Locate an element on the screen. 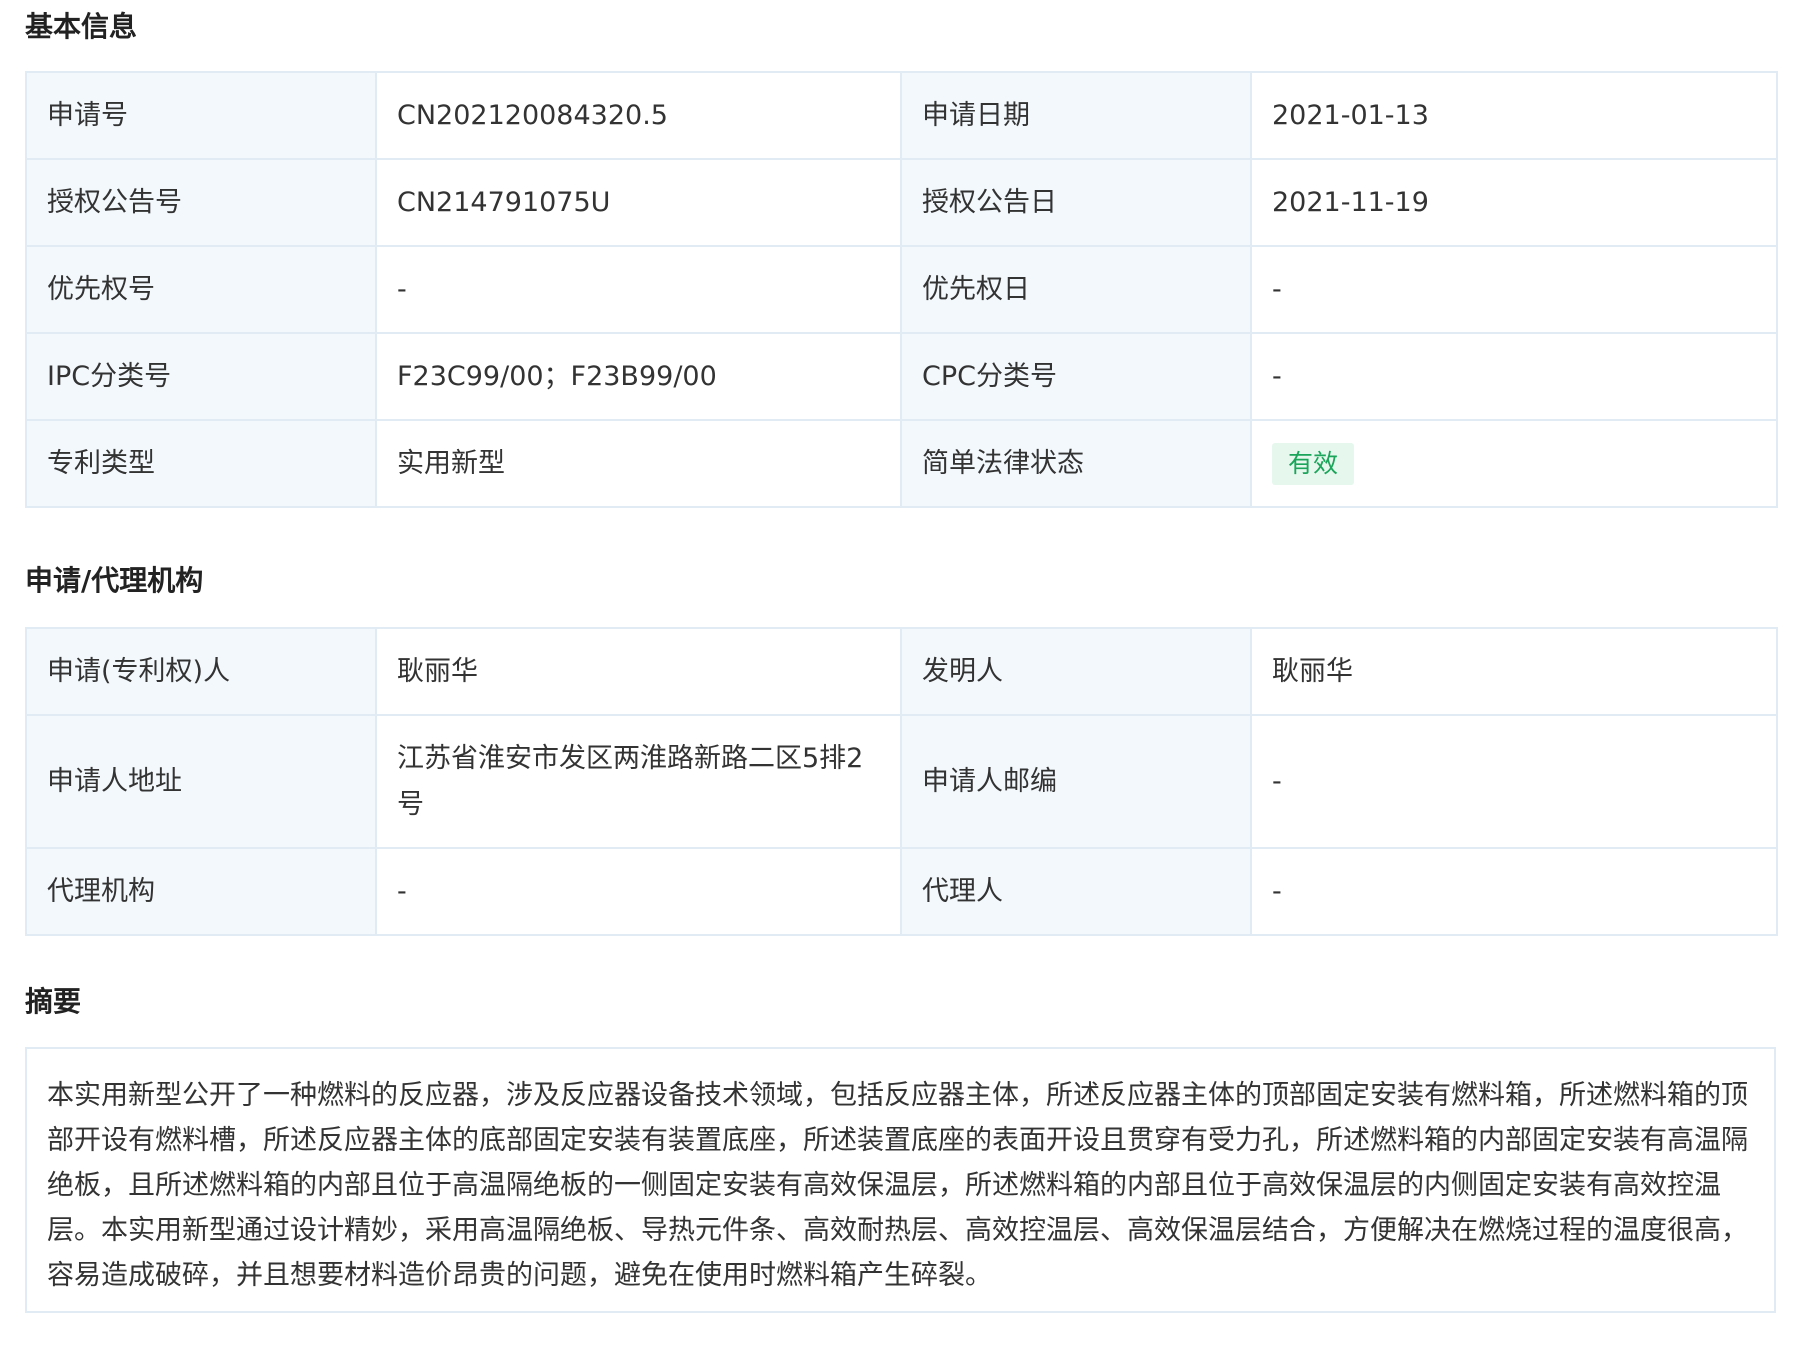  priority-date-label: 优先权日 is located at coordinates (1076, 289).